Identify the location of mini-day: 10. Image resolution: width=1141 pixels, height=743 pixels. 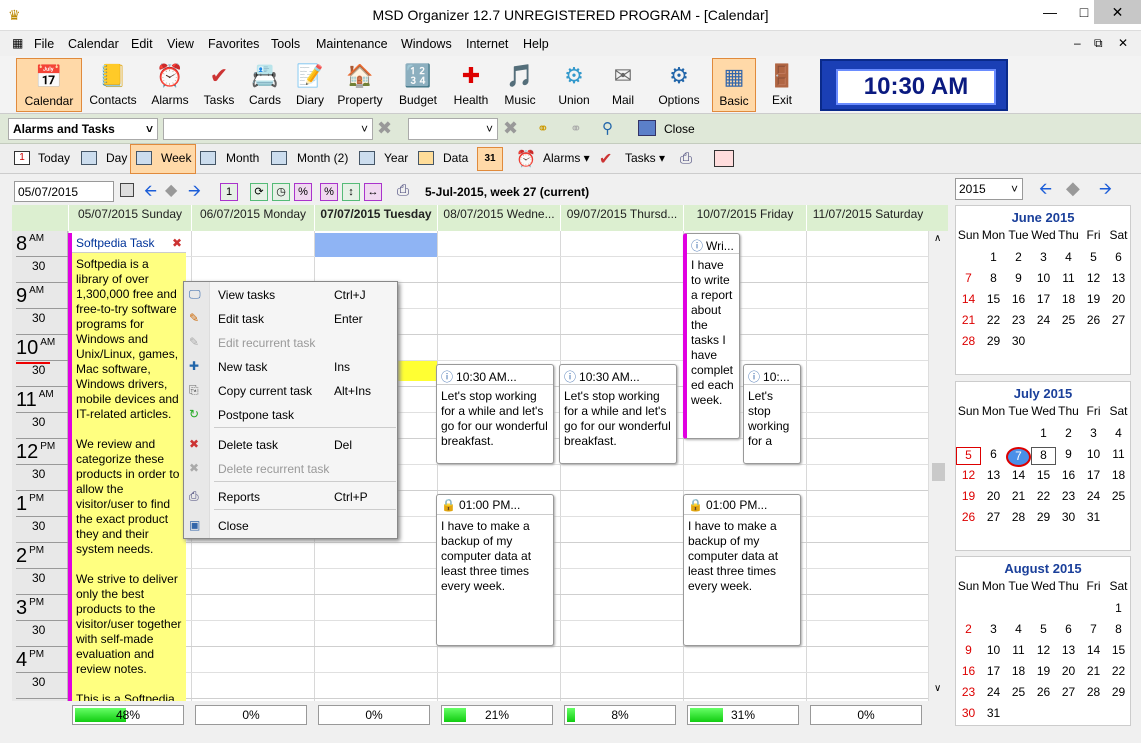
(1043, 278).